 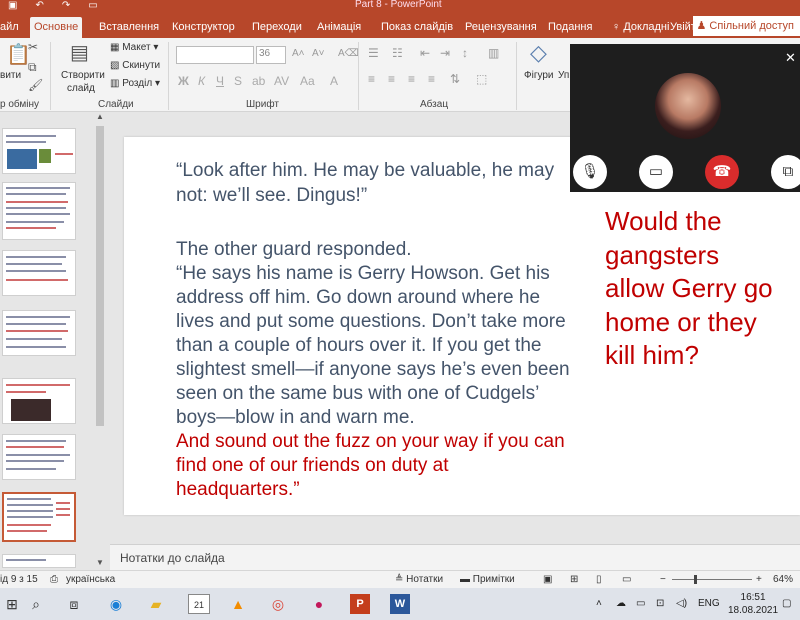 What do you see at coordinates (360, 604) in the screenshot?
I see `powerpoint-icon: P` at bounding box center [360, 604].